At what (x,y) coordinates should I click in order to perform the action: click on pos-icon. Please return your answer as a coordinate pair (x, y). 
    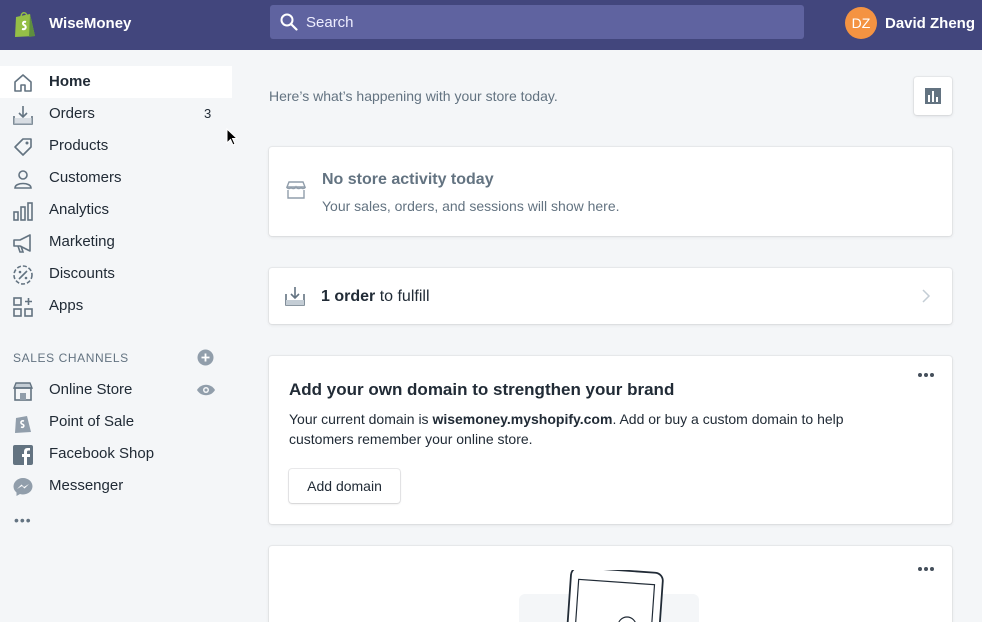
    Looking at the image, I should click on (23, 424).